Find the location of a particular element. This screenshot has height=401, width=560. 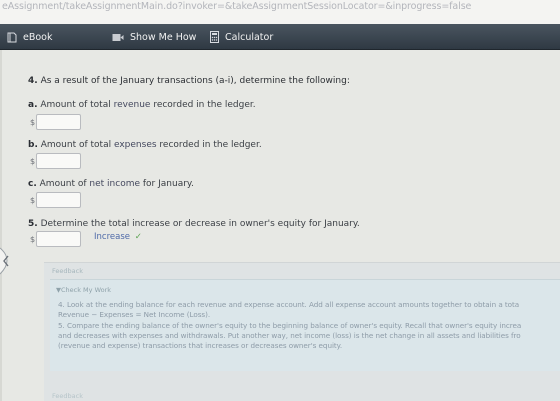

increase-decrease-select: Increase ✓ is located at coordinates (124, 239).